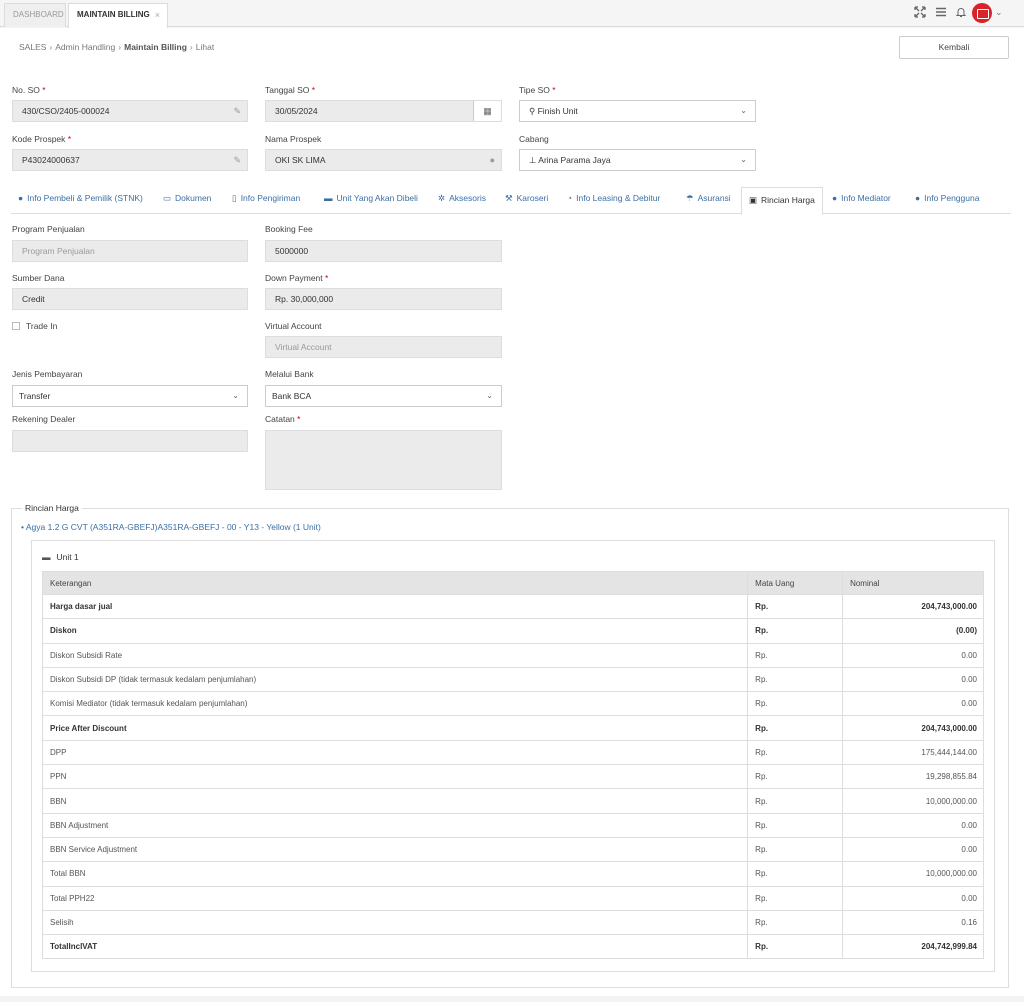 Image resolution: width=1024 pixels, height=1002 pixels. What do you see at coordinates (60, 557) in the screenshot?
I see `unit-title: ▬ Unit 1` at bounding box center [60, 557].